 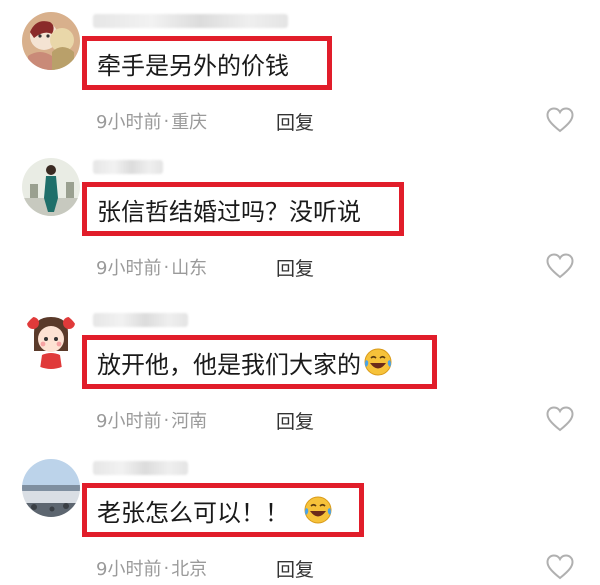 What do you see at coordinates (229, 211) in the screenshot?
I see `comment-text: 张信哲结婚过吗？没听说` at bounding box center [229, 211].